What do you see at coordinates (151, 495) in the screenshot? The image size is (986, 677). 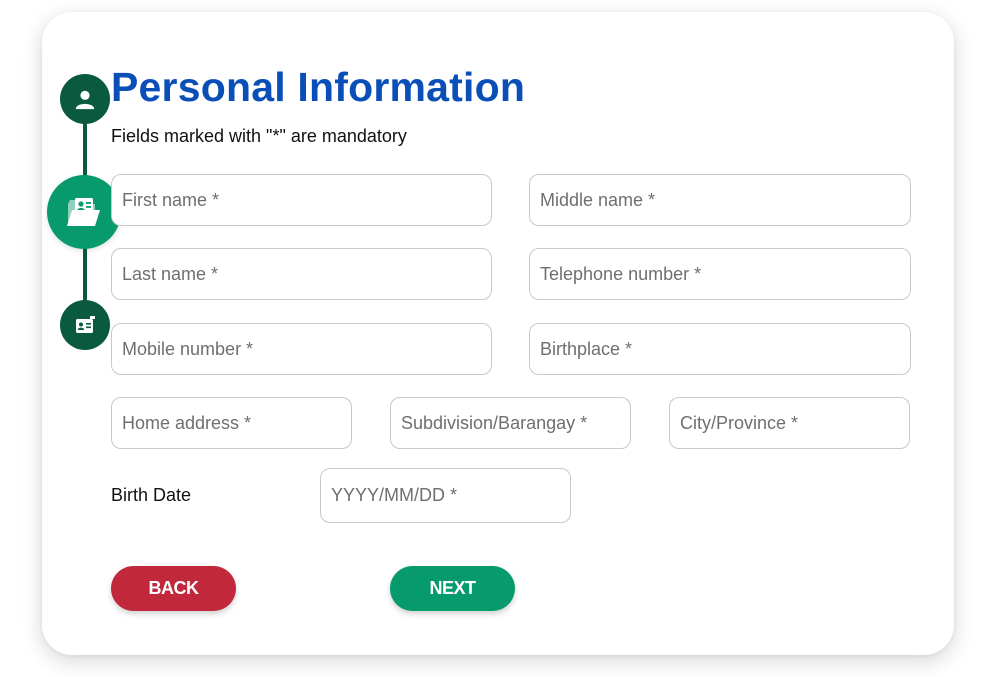 I see `birth-date-label: Birth Date` at bounding box center [151, 495].